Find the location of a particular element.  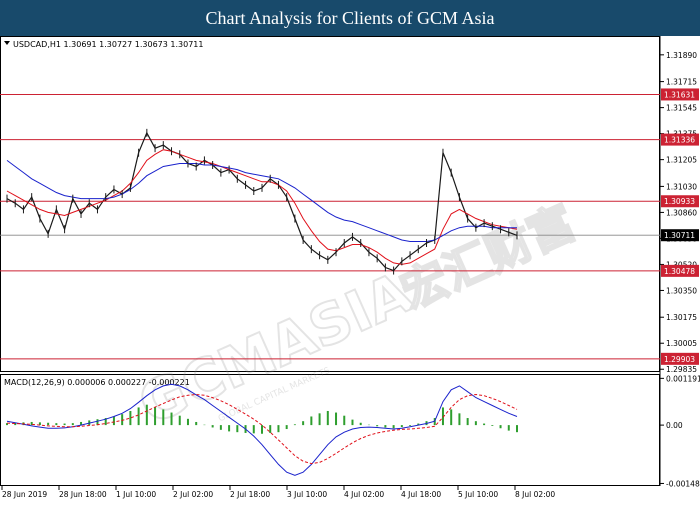

price-tick-label: 1.29835 is located at coordinates (681, 369).